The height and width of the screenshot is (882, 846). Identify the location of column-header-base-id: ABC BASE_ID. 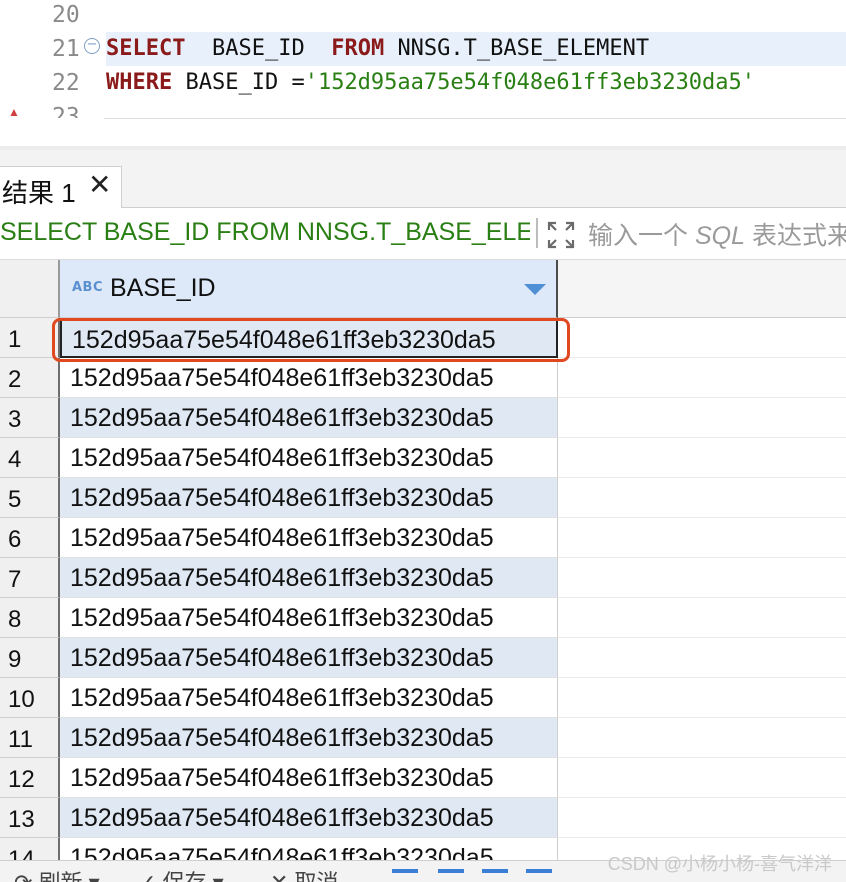
(309, 289).